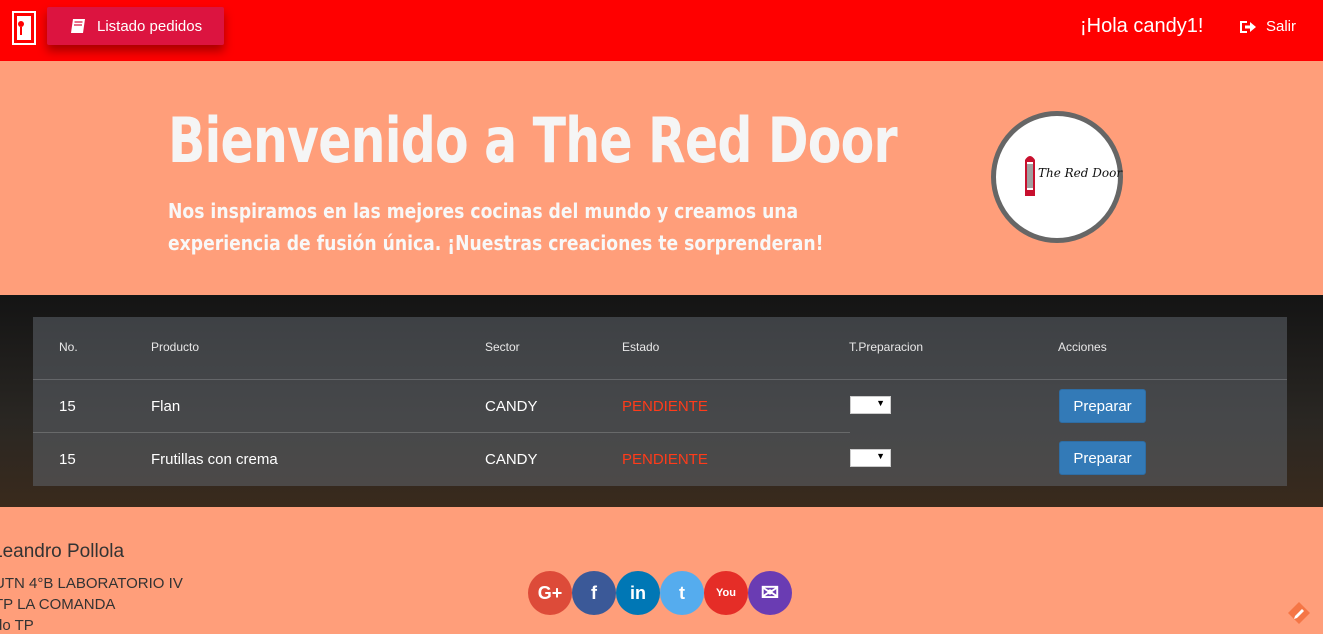 The image size is (1323, 634). What do you see at coordinates (68, 347) in the screenshot?
I see `header-no: No.` at bounding box center [68, 347].